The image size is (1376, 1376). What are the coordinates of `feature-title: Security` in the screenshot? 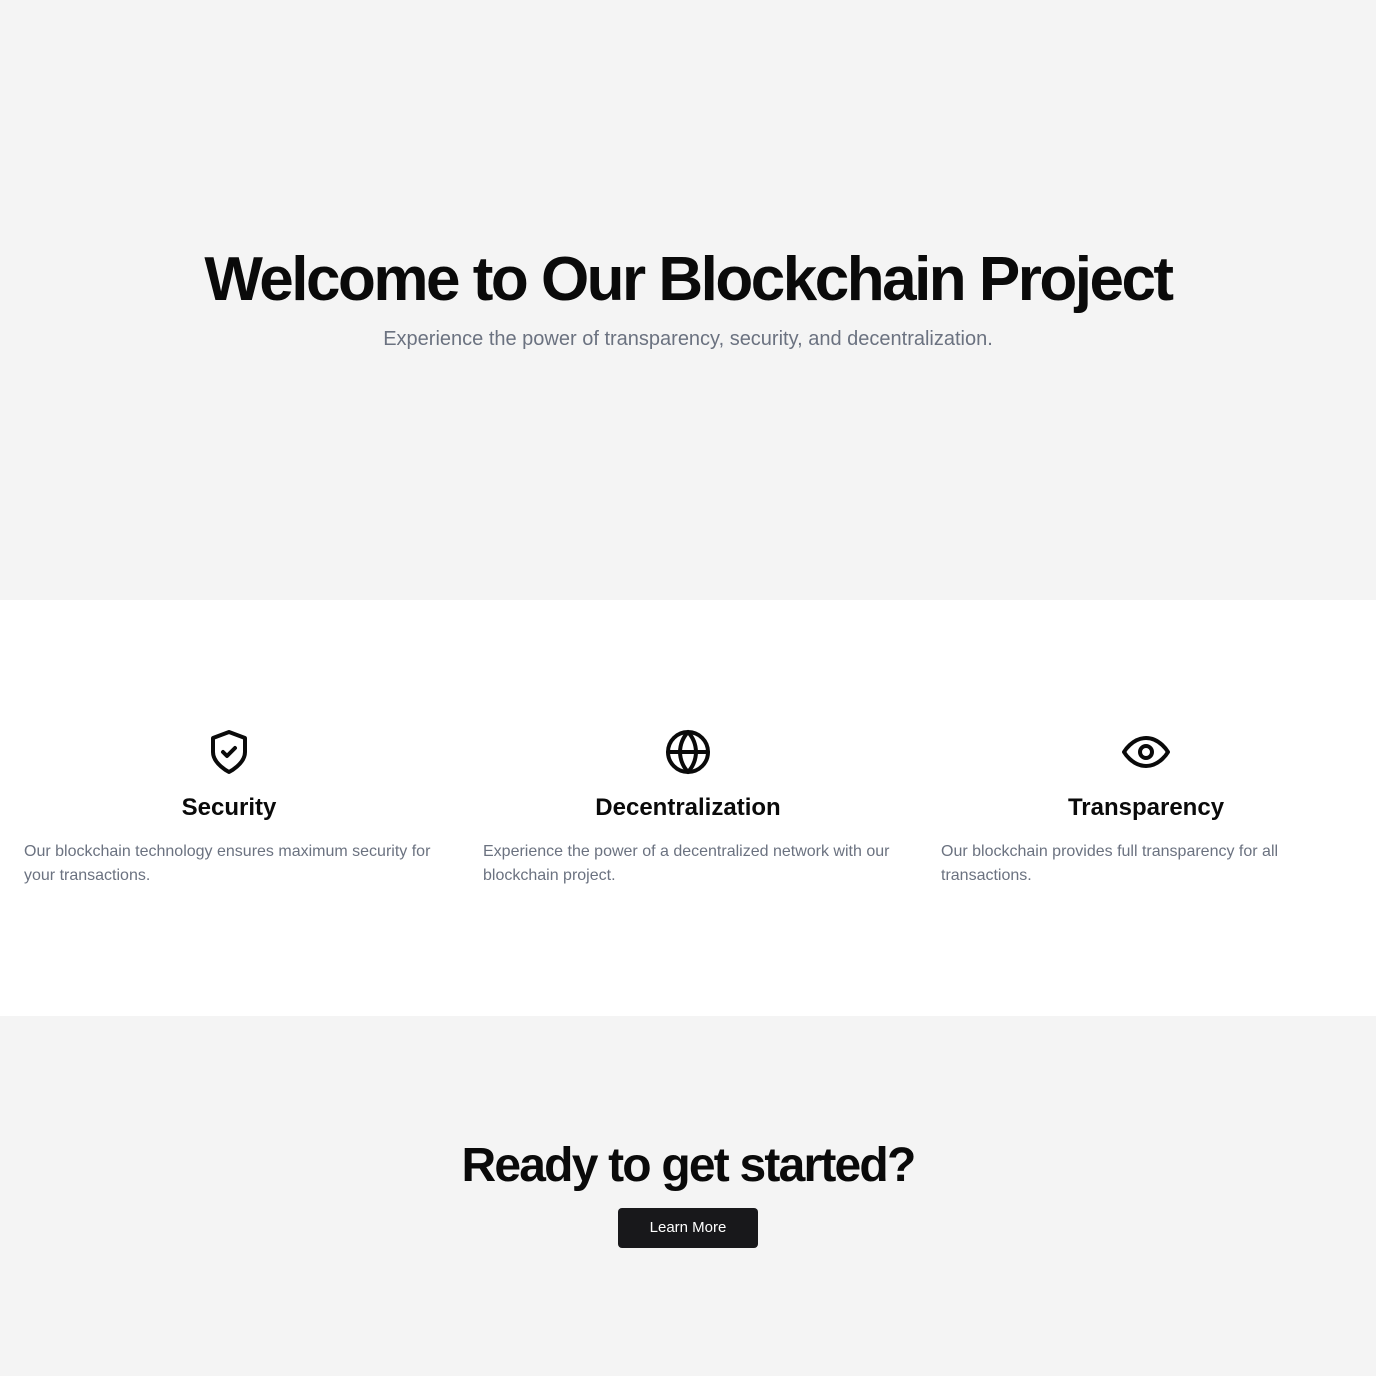 It's located at (229, 807).